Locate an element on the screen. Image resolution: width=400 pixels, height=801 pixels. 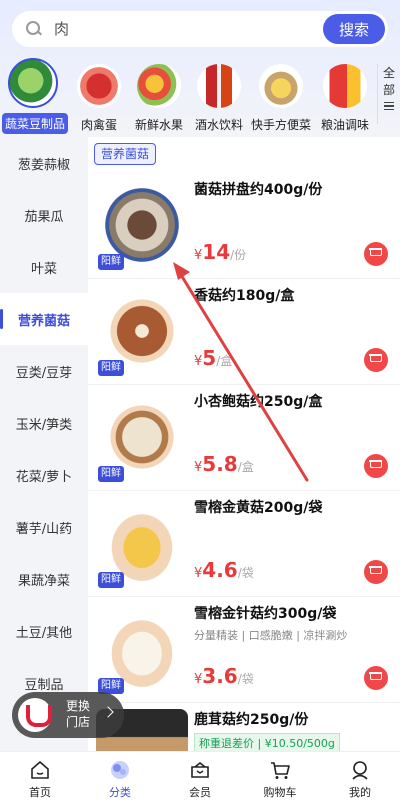
top-category-meat: 肉禽蛋 is located at coordinates (99, 94).